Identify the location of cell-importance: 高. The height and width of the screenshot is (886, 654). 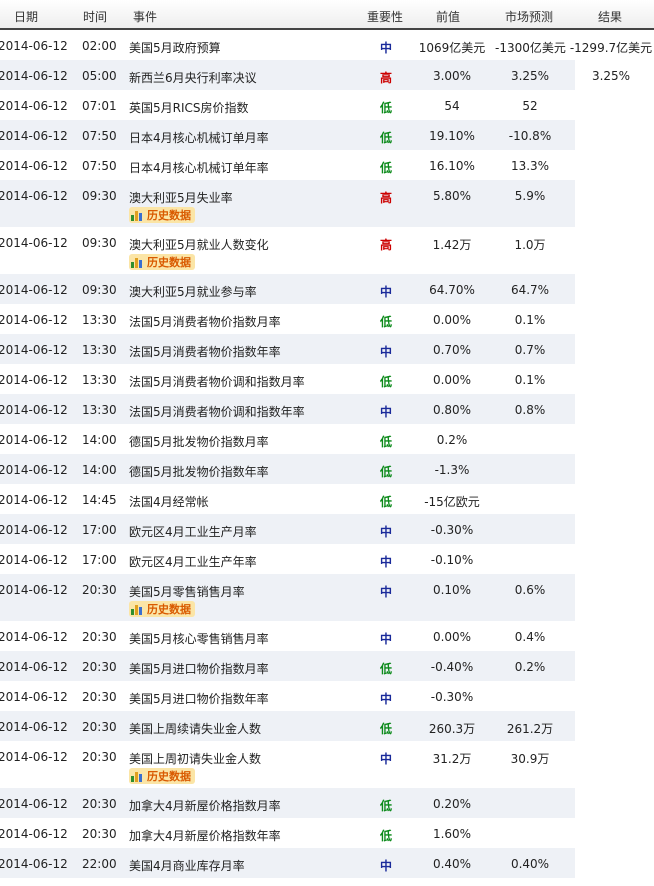
(385, 198).